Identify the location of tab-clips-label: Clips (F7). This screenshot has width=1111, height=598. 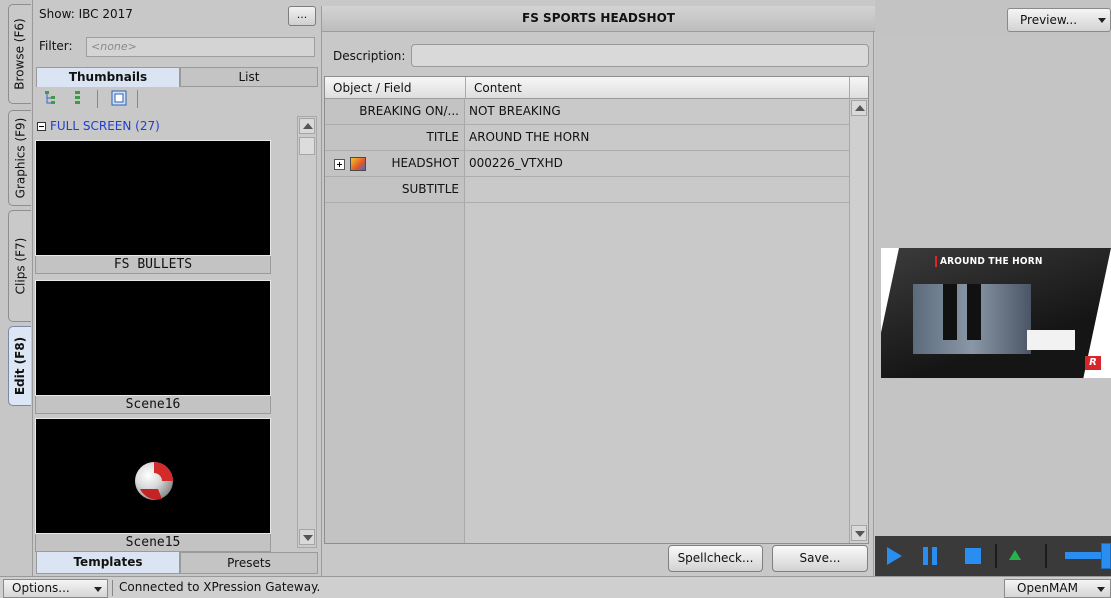
(20, 266).